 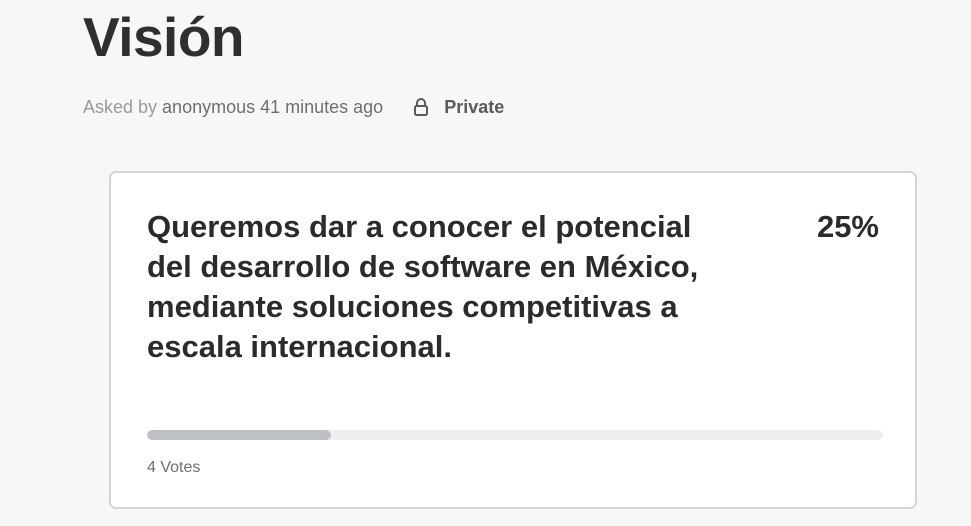 I want to click on lock-icon, so click(x=421, y=107).